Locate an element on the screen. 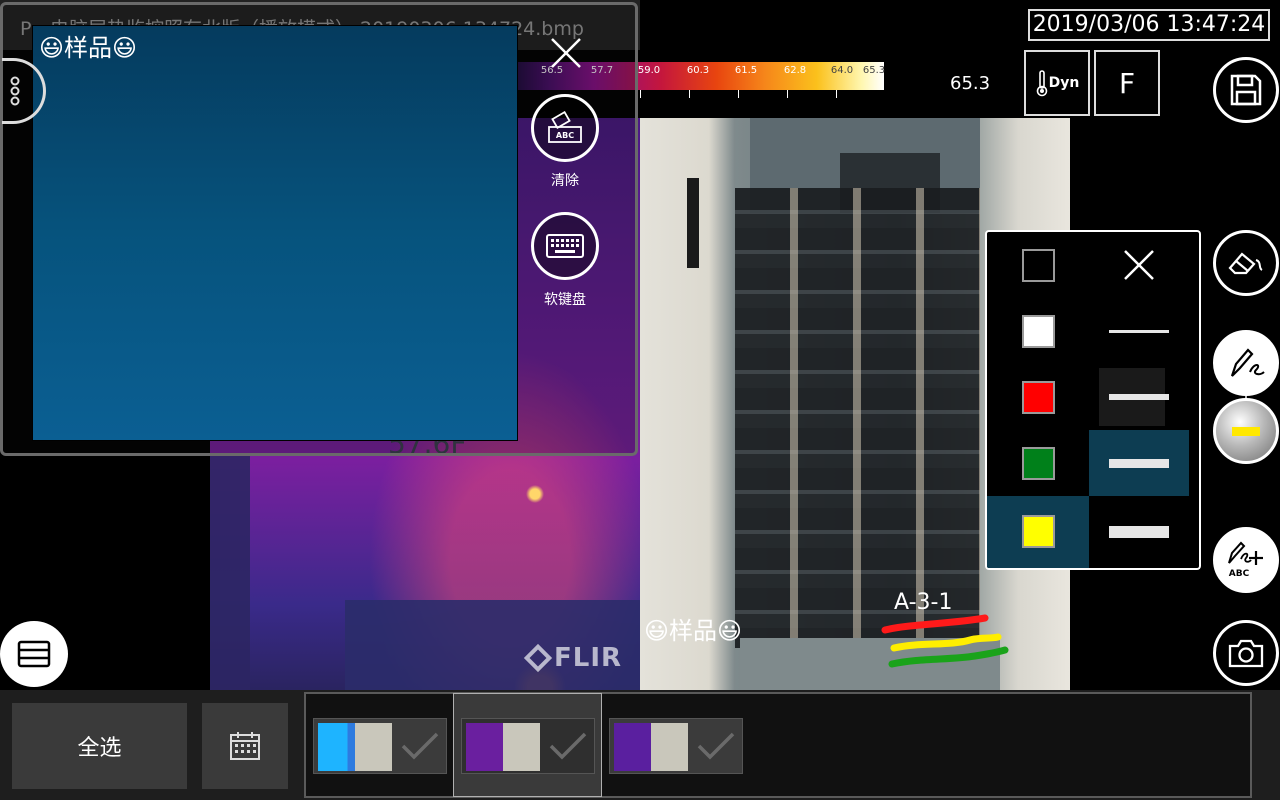  color-palette is located at coordinates (1093, 400).